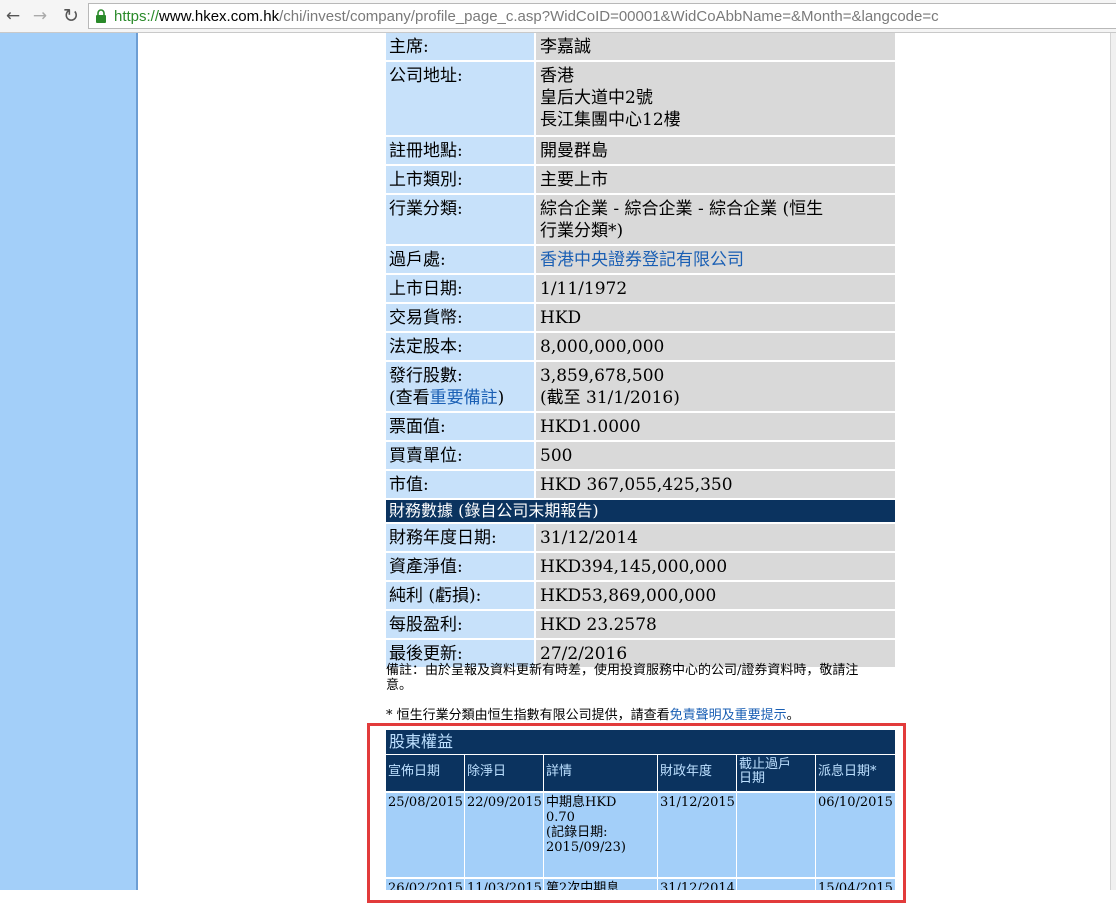  Describe the element at coordinates (557, 76) in the screenshot. I see `address-line: 香港` at that location.